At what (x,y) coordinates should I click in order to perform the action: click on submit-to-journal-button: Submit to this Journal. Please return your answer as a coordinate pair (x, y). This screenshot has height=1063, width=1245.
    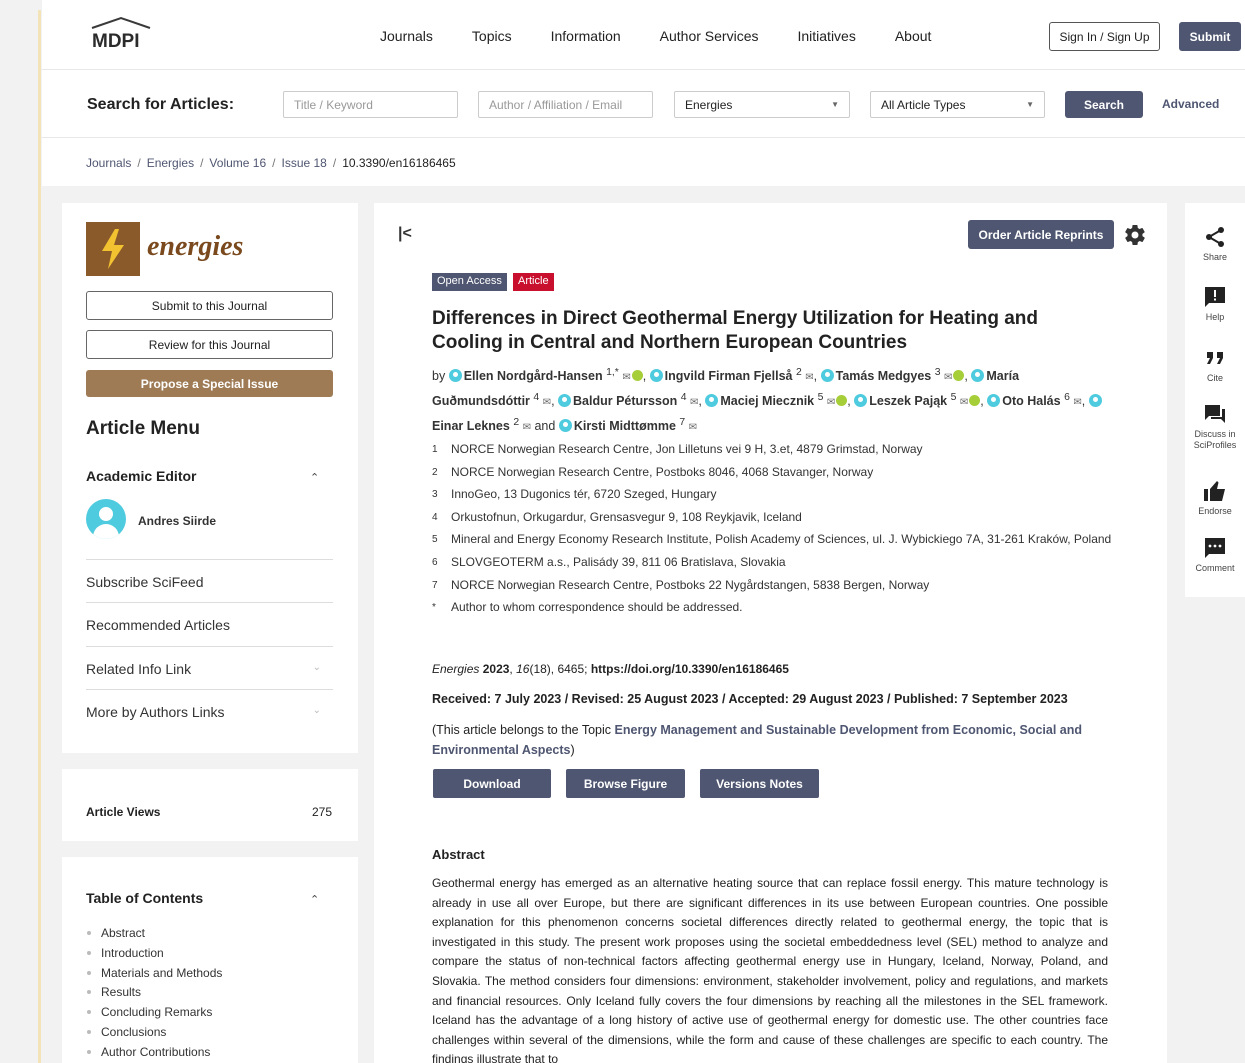
    Looking at the image, I should click on (209, 305).